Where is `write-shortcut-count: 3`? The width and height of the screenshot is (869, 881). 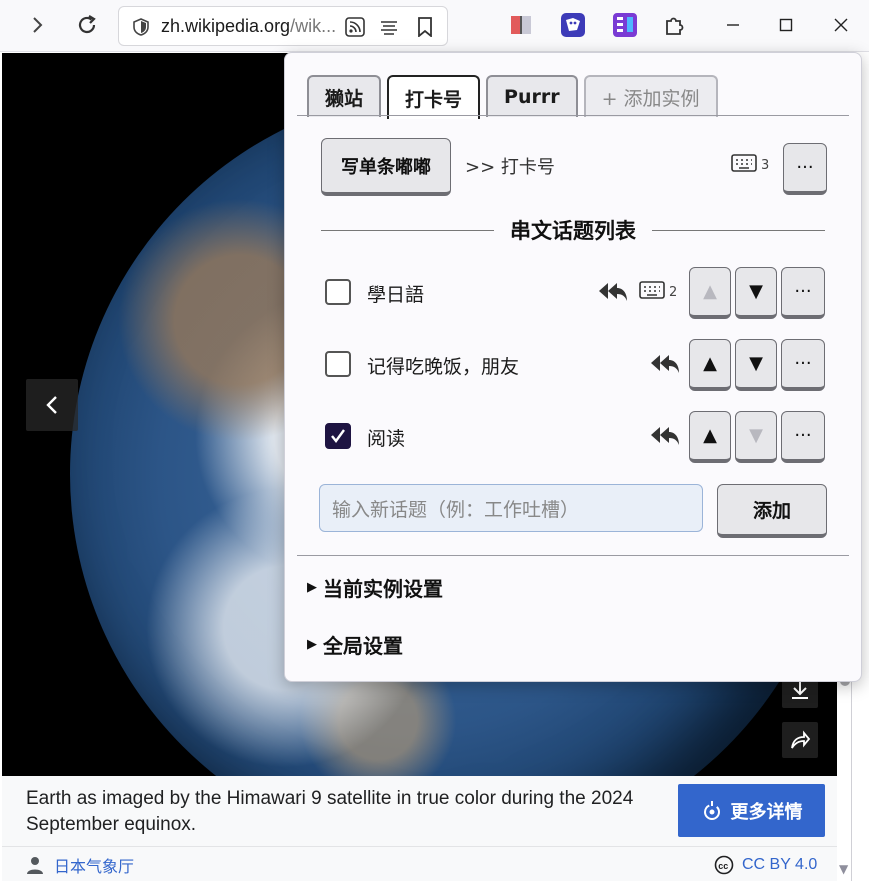 write-shortcut-count: 3 is located at coordinates (765, 165).